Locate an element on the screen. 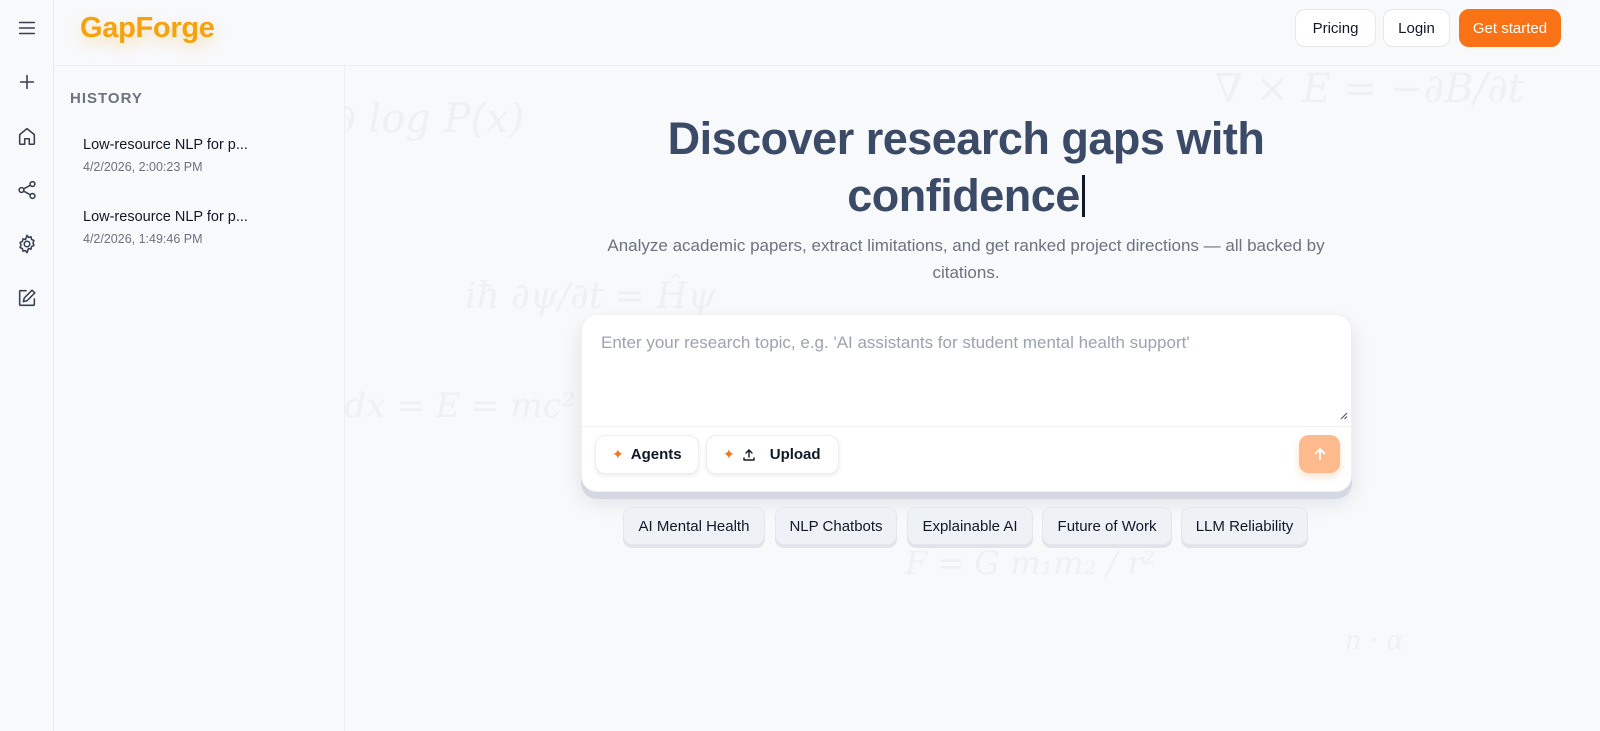 This screenshot has width=1600, height=731. upload-label: Upload is located at coordinates (795, 454).